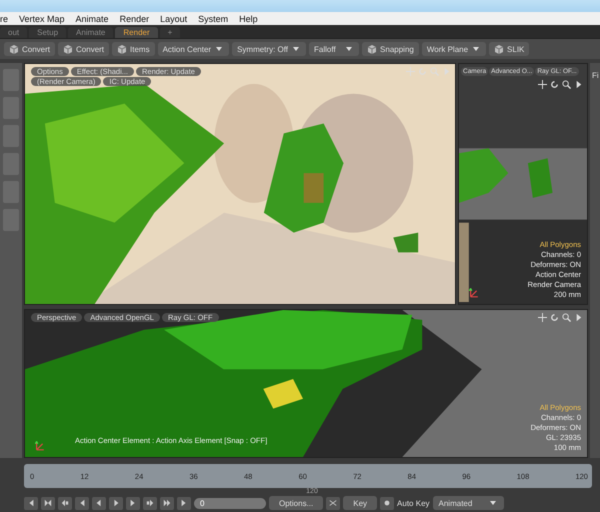 This screenshot has height=512, width=600. What do you see at coordinates (230, 503) in the screenshot?
I see `frame-field: 0` at bounding box center [230, 503].